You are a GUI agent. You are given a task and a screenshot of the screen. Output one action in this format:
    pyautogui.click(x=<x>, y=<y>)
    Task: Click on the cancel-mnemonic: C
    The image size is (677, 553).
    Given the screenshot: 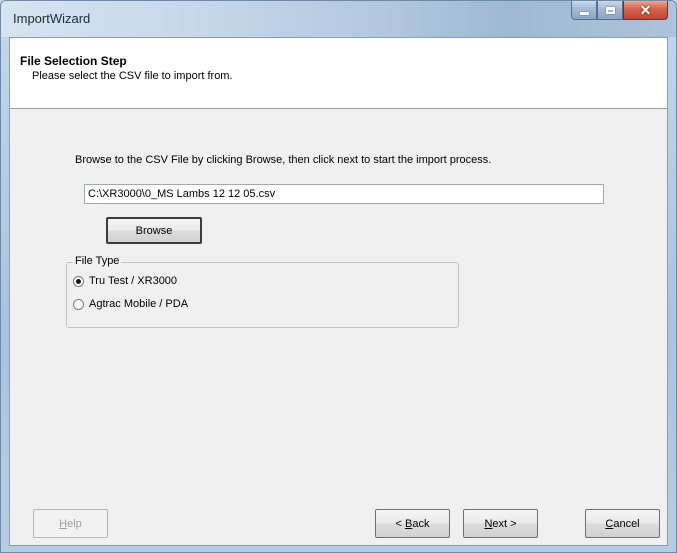 What is the action you would take?
    pyautogui.click(x=609, y=523)
    